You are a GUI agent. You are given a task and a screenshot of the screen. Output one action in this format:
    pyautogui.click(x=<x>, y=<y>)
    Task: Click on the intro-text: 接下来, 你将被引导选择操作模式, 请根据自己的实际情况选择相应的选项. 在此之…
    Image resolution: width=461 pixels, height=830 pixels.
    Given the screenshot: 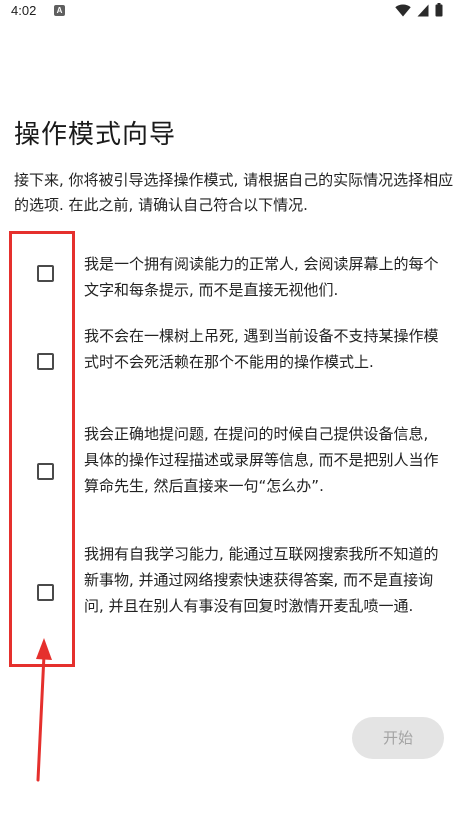 What is the action you would take?
    pyautogui.click(x=234, y=192)
    